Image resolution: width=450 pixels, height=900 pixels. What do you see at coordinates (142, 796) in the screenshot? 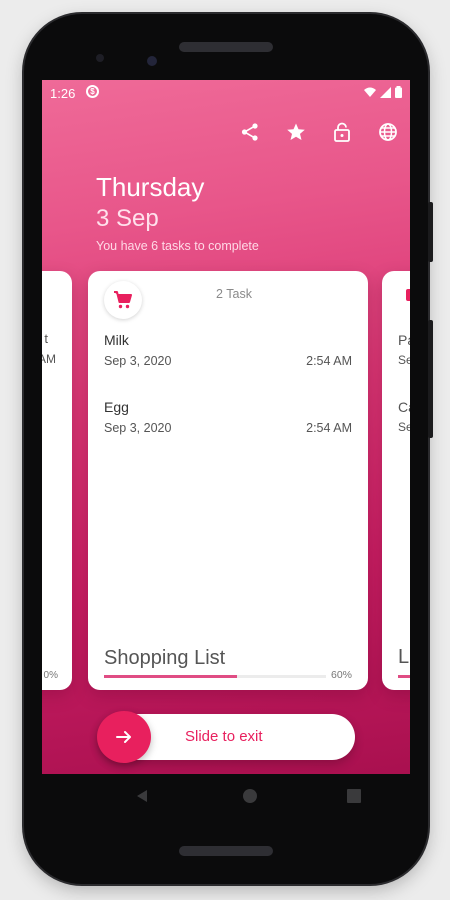
I see `back-icon` at bounding box center [142, 796].